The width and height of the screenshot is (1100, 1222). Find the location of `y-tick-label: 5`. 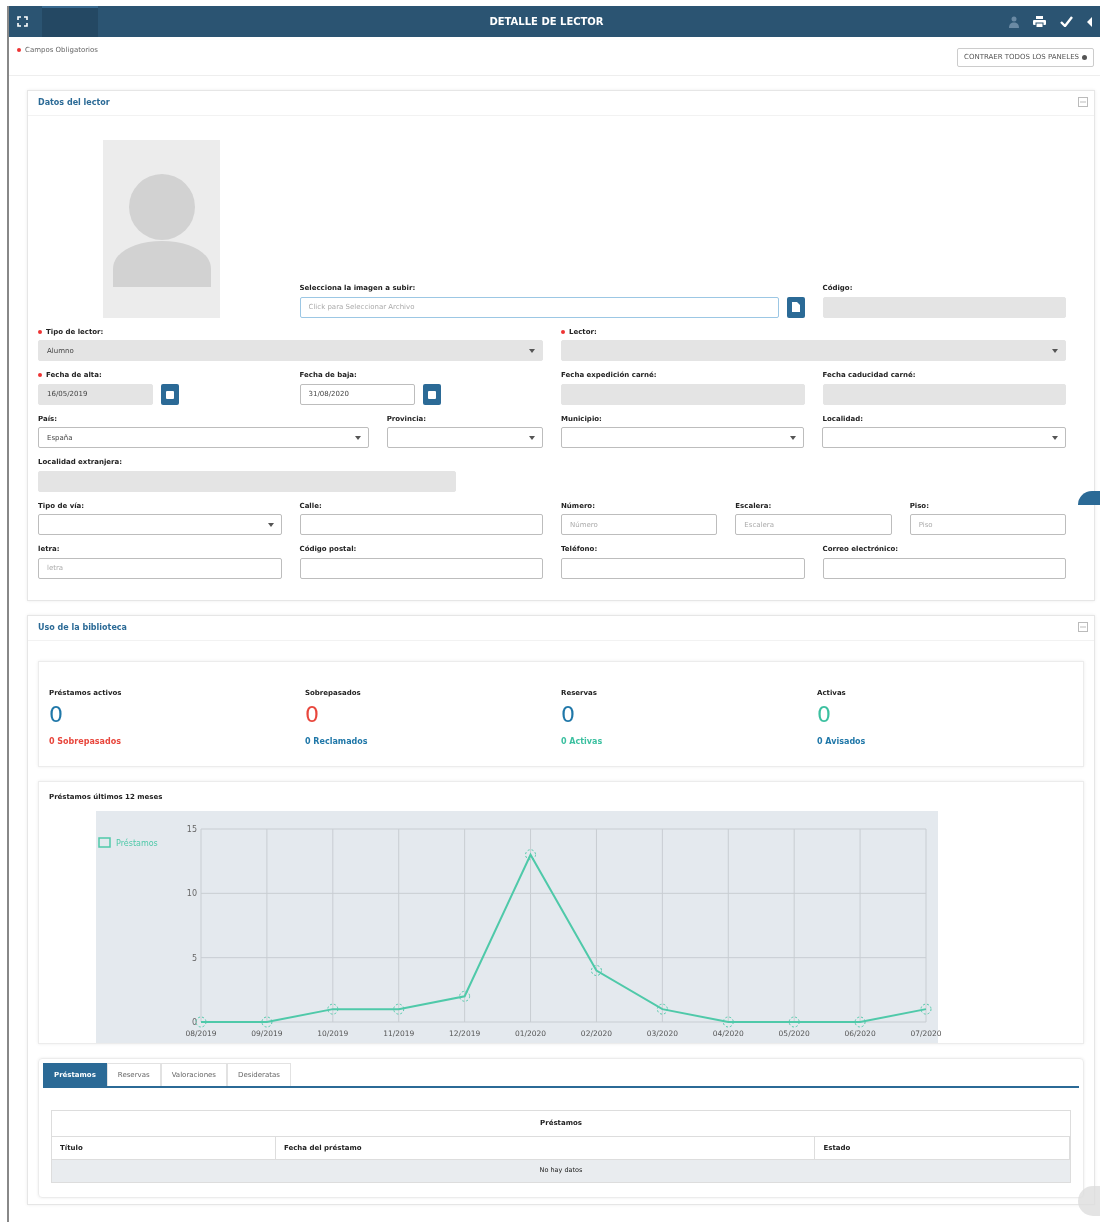

y-tick-label: 5 is located at coordinates (194, 958).